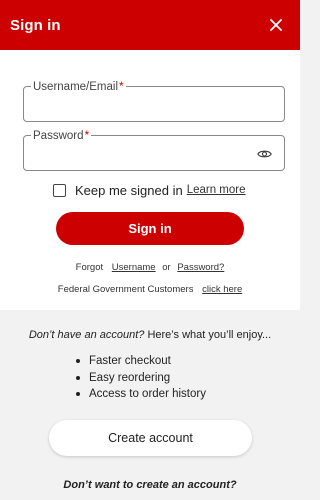  What do you see at coordinates (150, 438) in the screenshot?
I see `create-account-button: Create account` at bounding box center [150, 438].